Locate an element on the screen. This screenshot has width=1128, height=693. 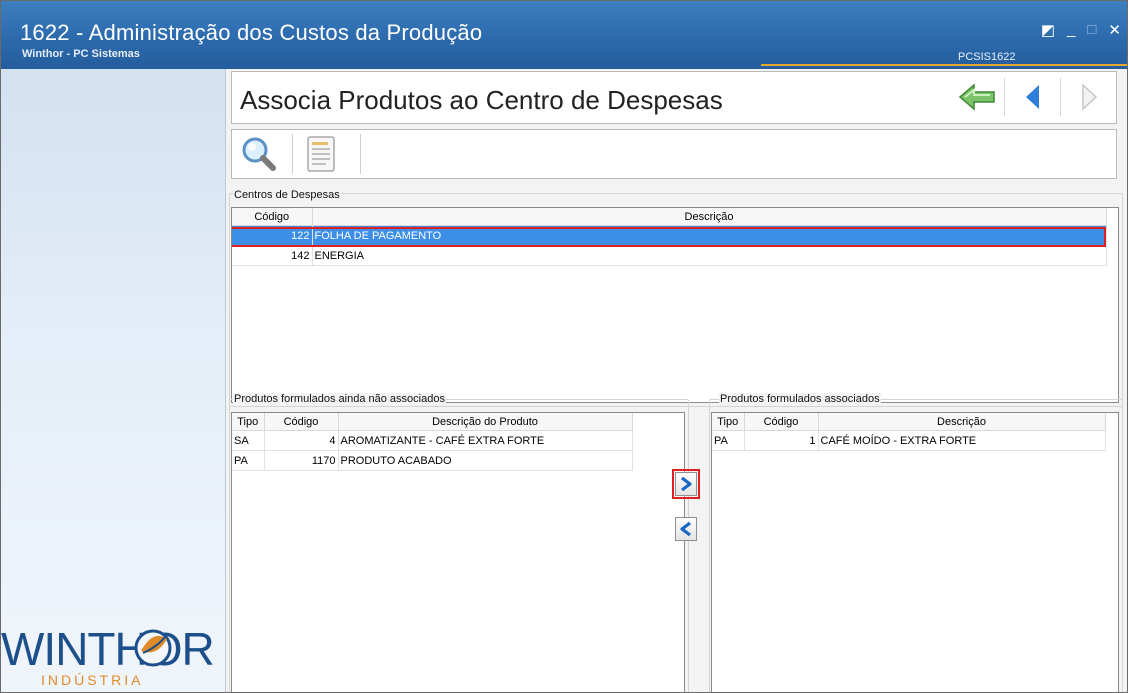
previous-icon is located at coordinates (1032, 97).